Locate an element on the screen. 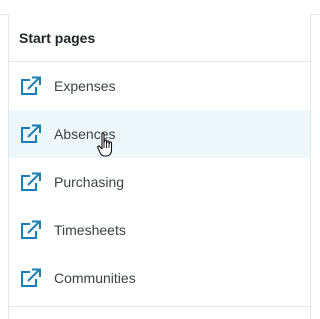 This screenshot has height=319, width=320. top-strip is located at coordinates (159, 7).